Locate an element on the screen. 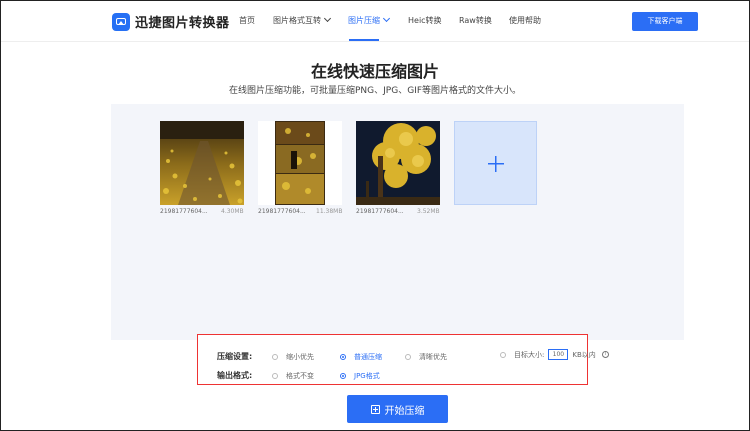  start-compress-button: 开始压缩 is located at coordinates (397, 409).